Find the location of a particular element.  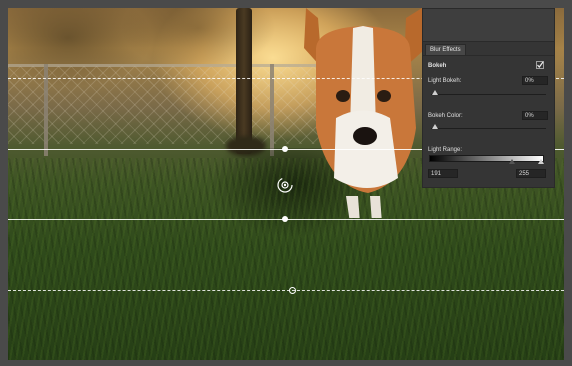

light-range-low-field: 191 is located at coordinates (443, 173).